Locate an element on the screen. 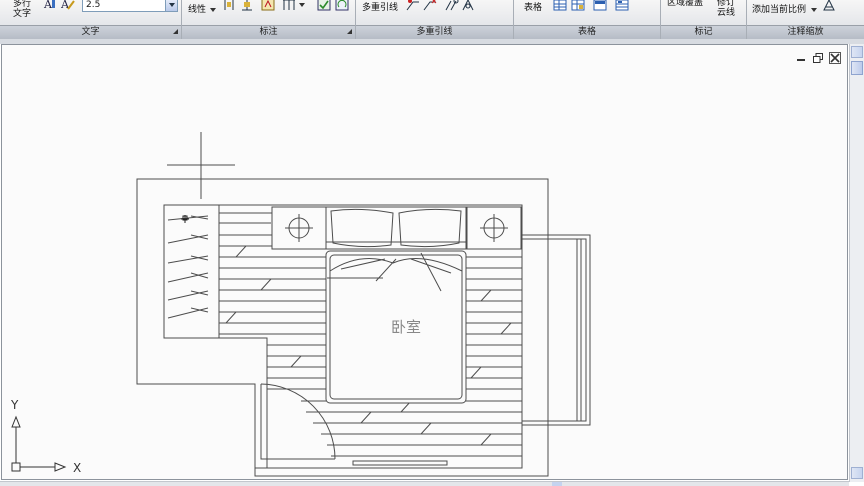 This screenshot has width=864, height=486. scroll-up-icon is located at coordinates (857, 52).